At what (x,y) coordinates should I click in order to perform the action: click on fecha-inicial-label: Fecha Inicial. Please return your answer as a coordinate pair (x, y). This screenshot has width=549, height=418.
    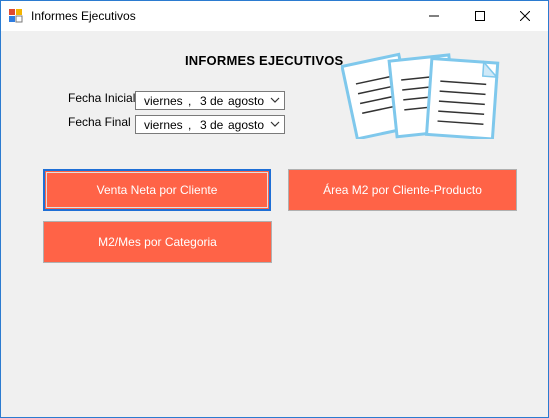
    Looking at the image, I should click on (102, 98).